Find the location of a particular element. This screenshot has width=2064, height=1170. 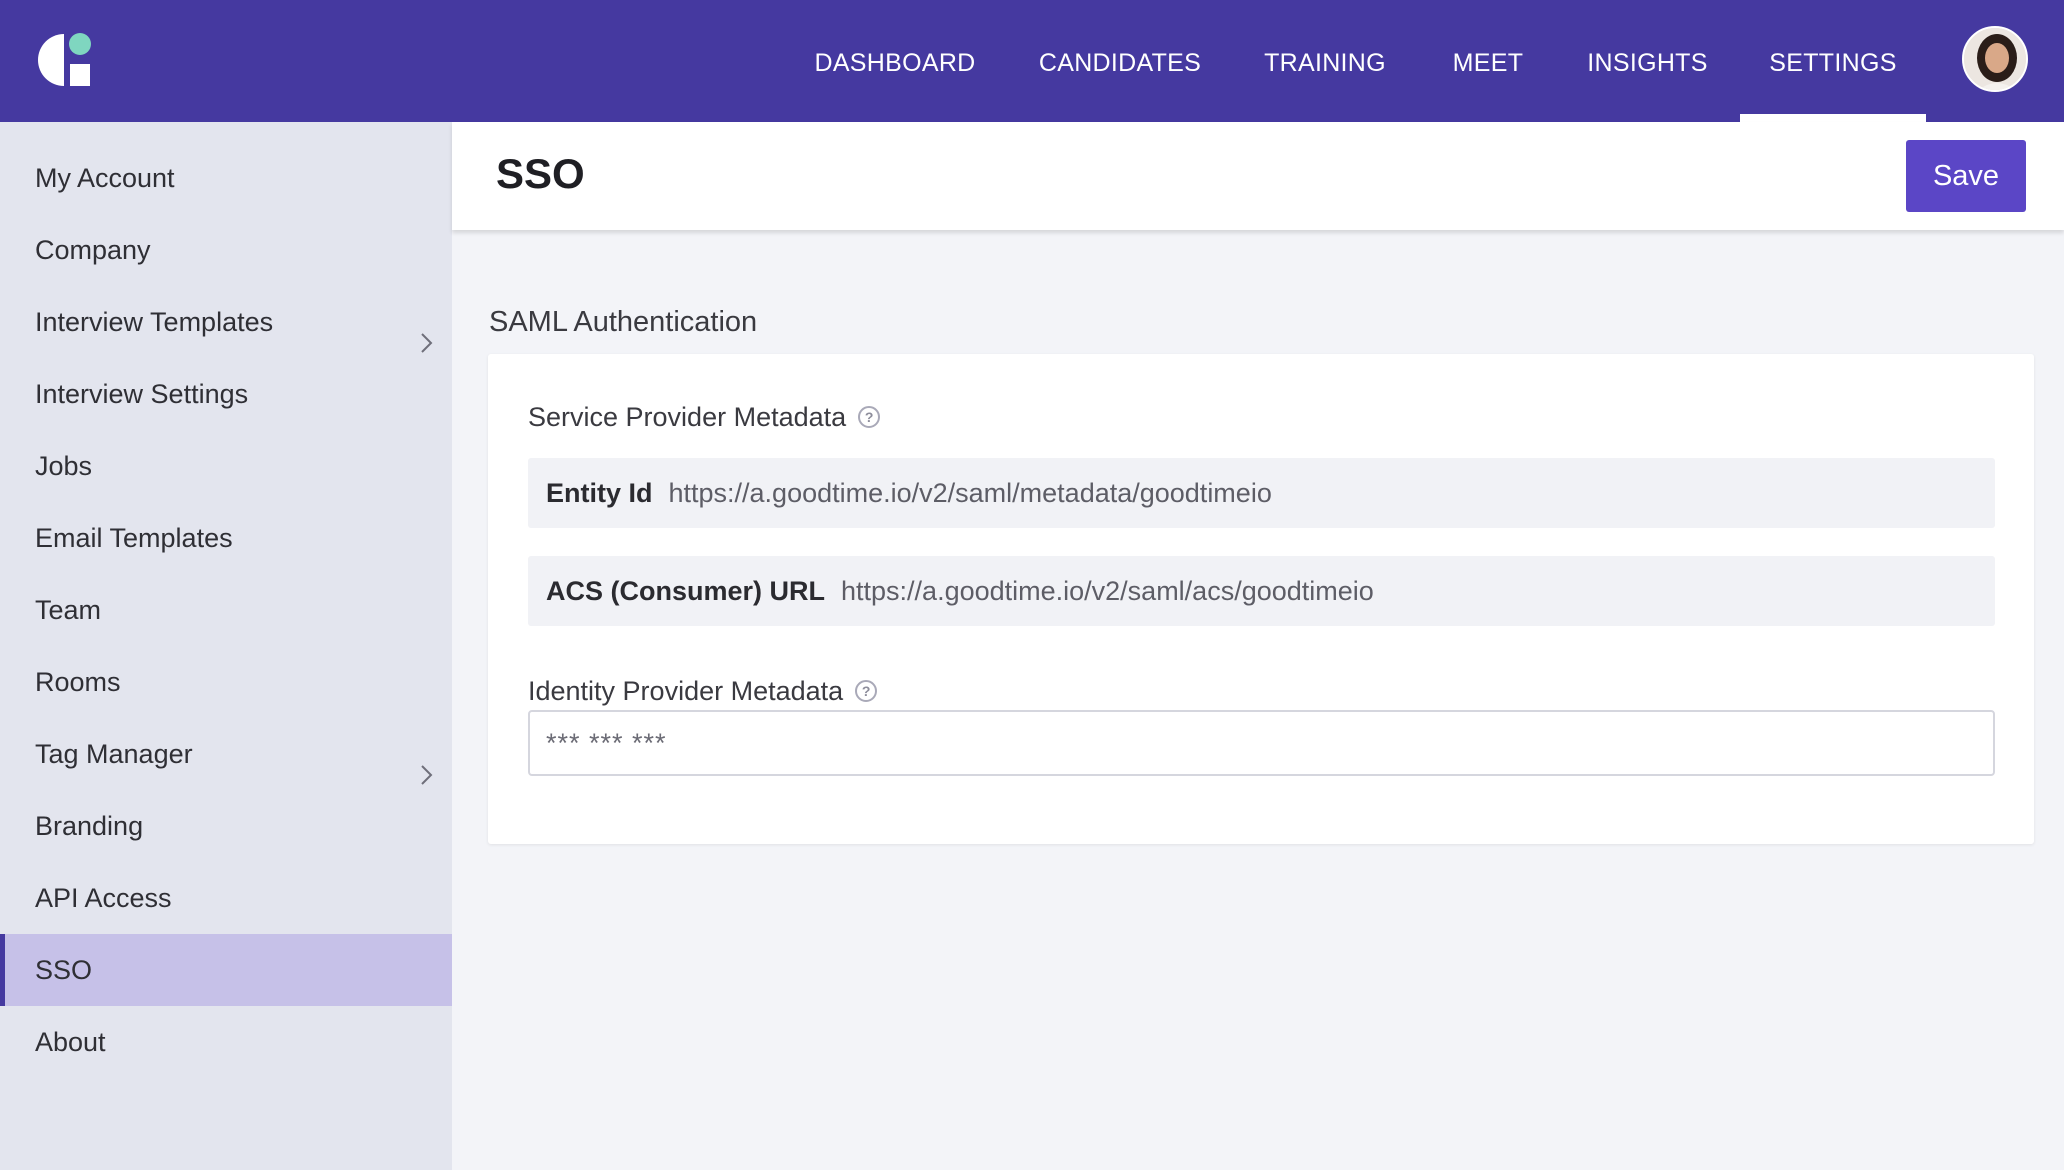

sidebar-item-label: Branding is located at coordinates (89, 826).